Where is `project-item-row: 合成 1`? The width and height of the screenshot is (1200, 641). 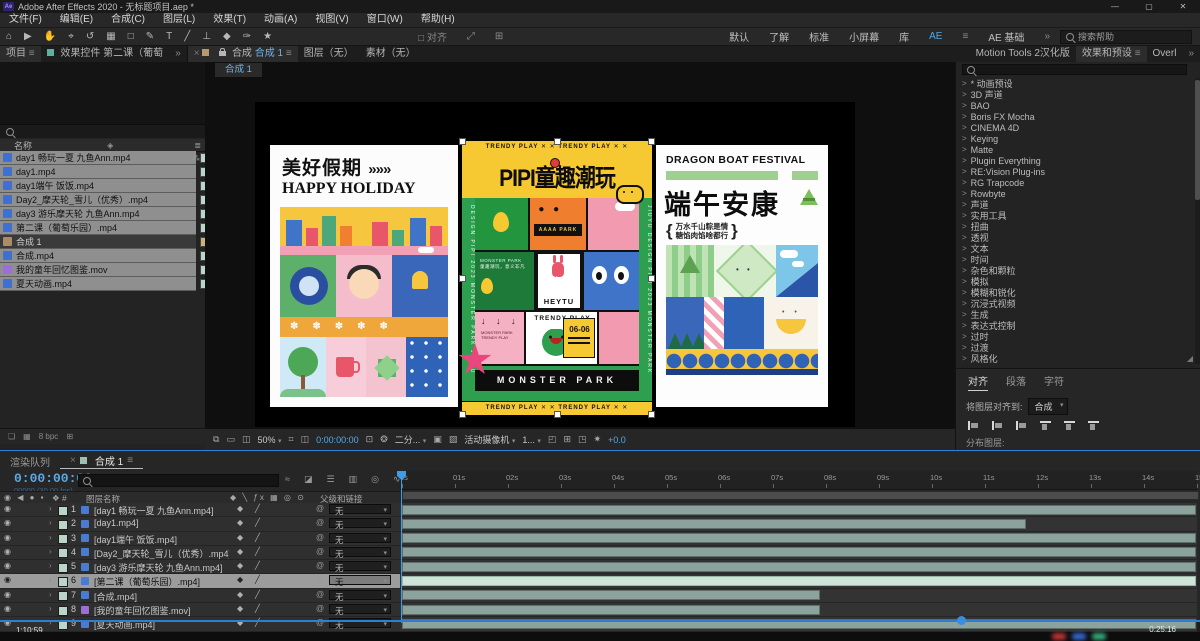
project-item-row: 合成 1 is located at coordinates (105, 242).